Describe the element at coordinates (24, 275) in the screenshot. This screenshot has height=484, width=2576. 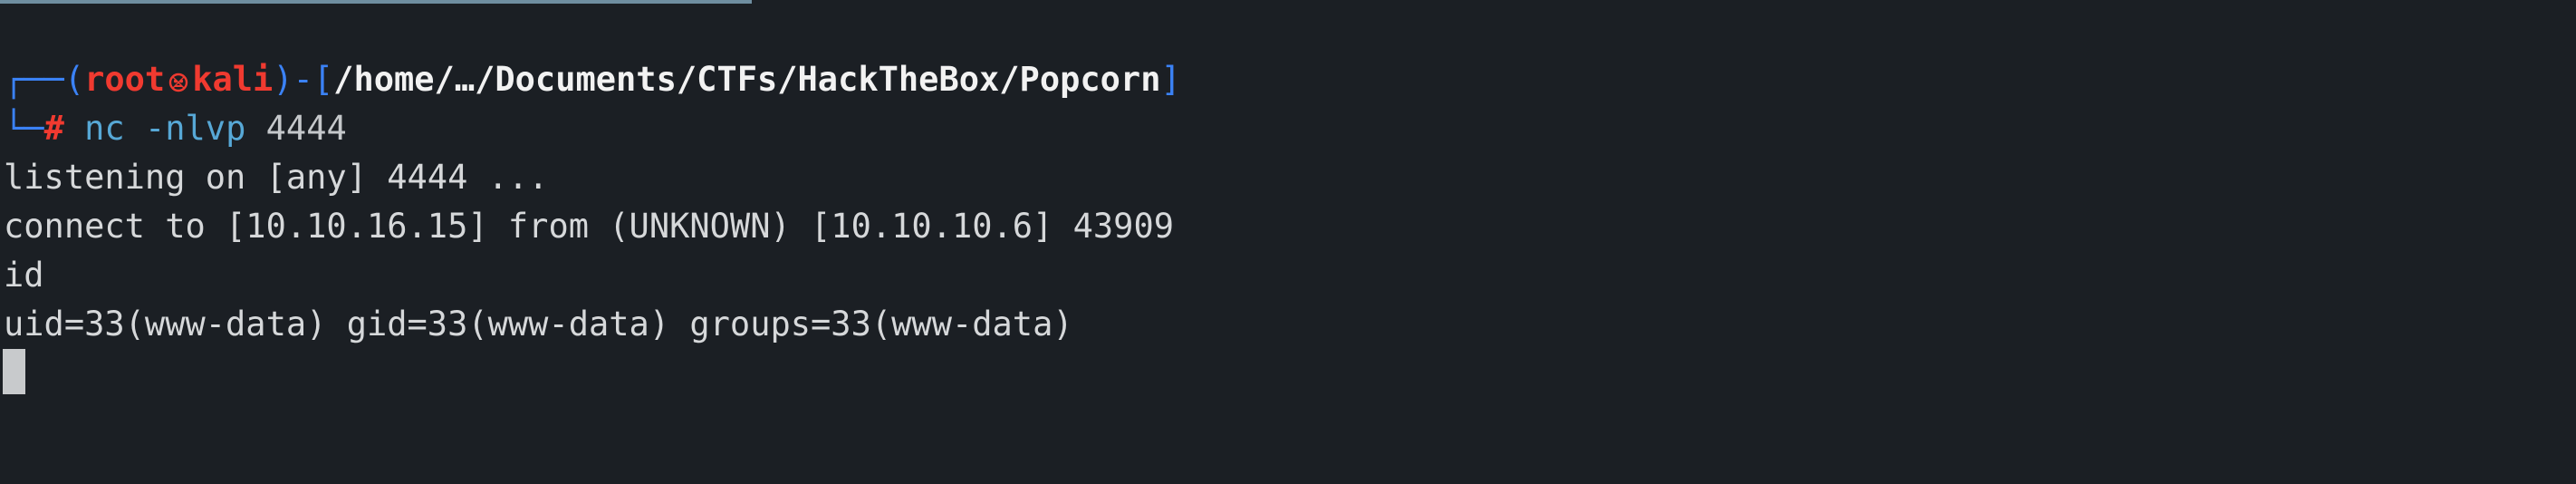
I see `output-line: id` at that location.